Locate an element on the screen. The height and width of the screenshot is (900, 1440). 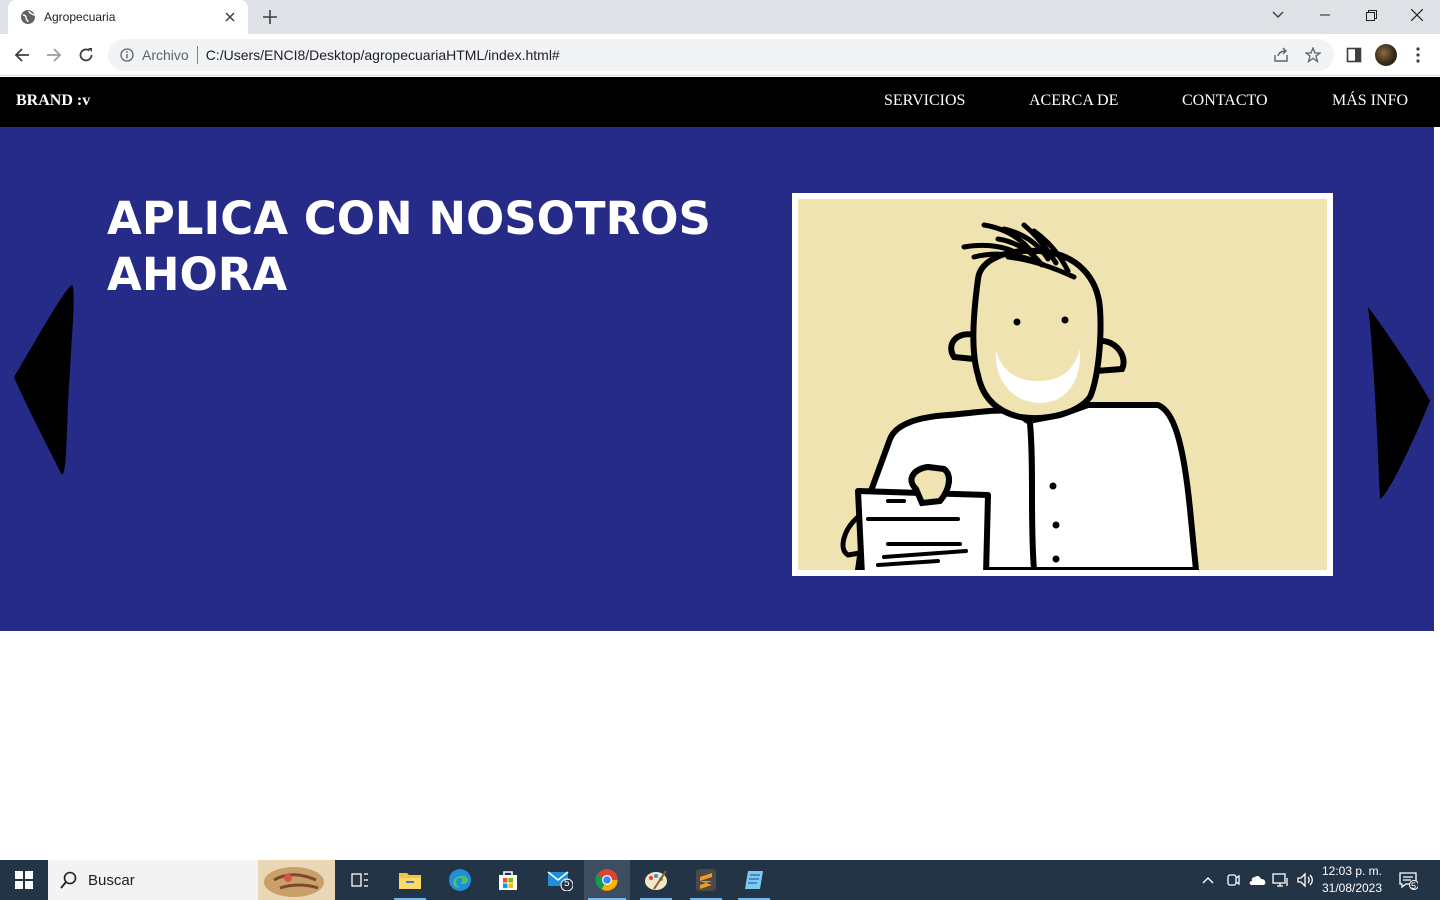
menu-kebab-icon is located at coordinates (1418, 55).